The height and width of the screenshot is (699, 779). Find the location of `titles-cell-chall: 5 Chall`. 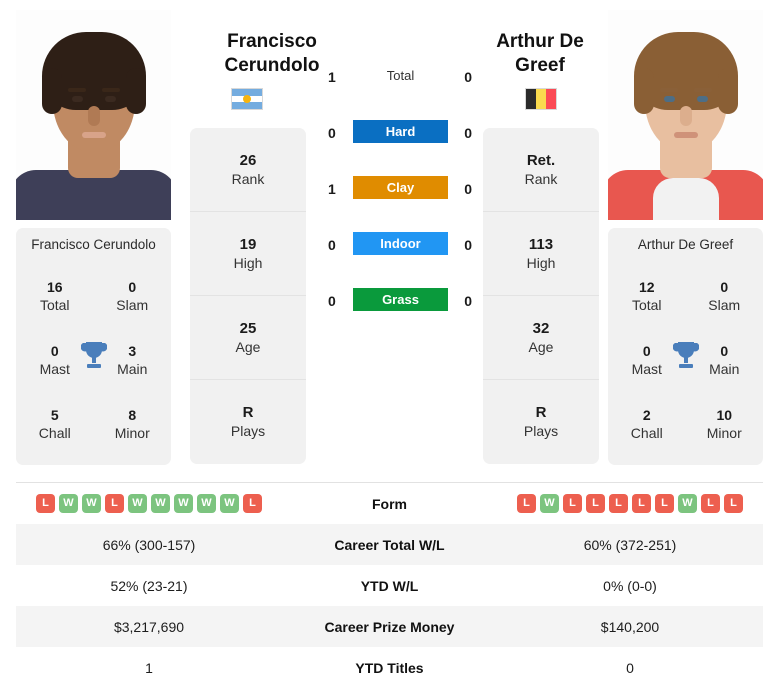

titles-cell-chall: 5 Chall is located at coordinates (55, 424).